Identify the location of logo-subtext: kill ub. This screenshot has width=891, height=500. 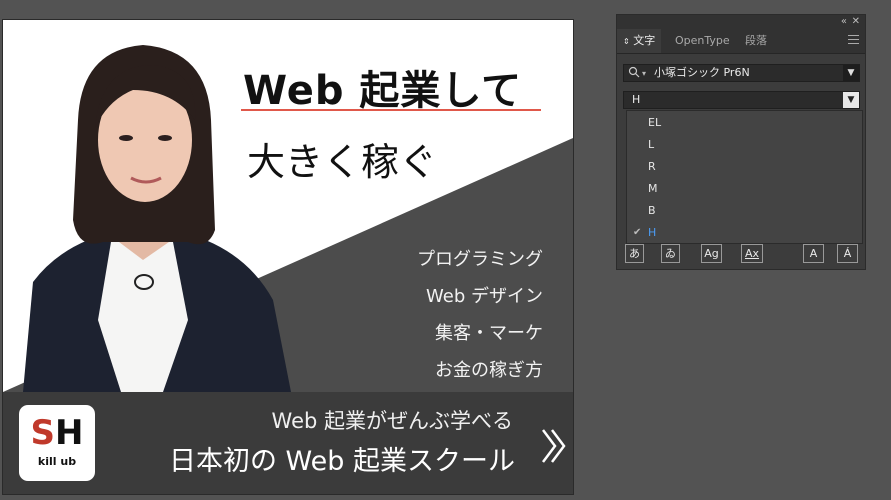
(57, 461).